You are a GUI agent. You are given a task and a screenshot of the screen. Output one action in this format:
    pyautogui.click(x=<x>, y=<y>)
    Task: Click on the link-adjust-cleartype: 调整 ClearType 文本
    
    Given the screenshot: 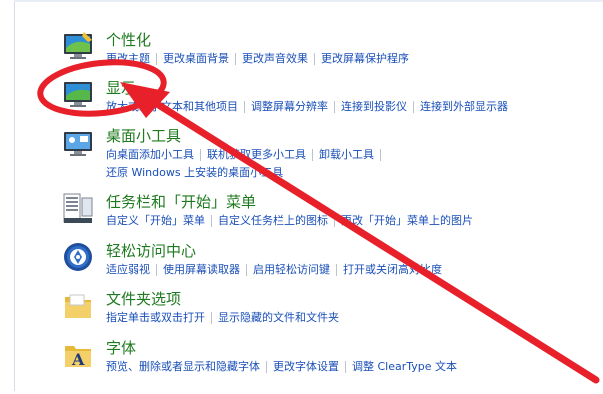 What is the action you would take?
    pyautogui.click(x=404, y=367)
    